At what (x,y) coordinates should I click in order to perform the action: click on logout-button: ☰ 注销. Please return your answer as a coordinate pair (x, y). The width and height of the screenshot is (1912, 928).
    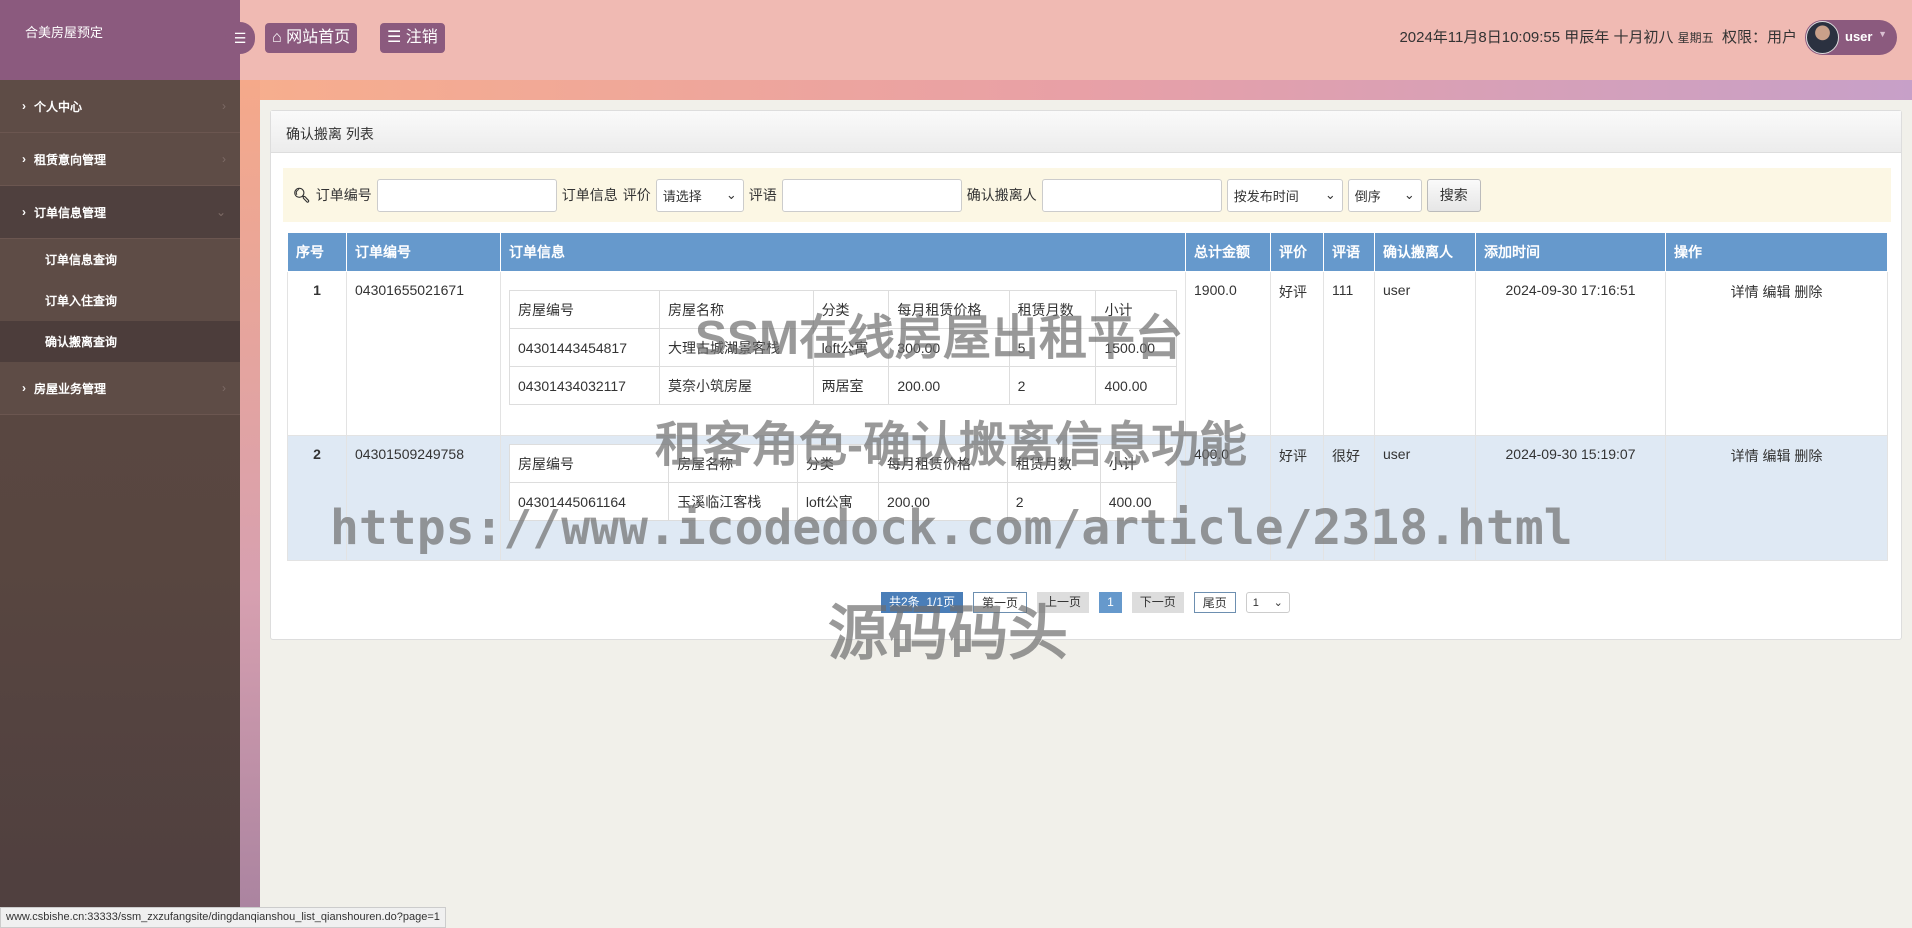
    Looking at the image, I should click on (412, 38).